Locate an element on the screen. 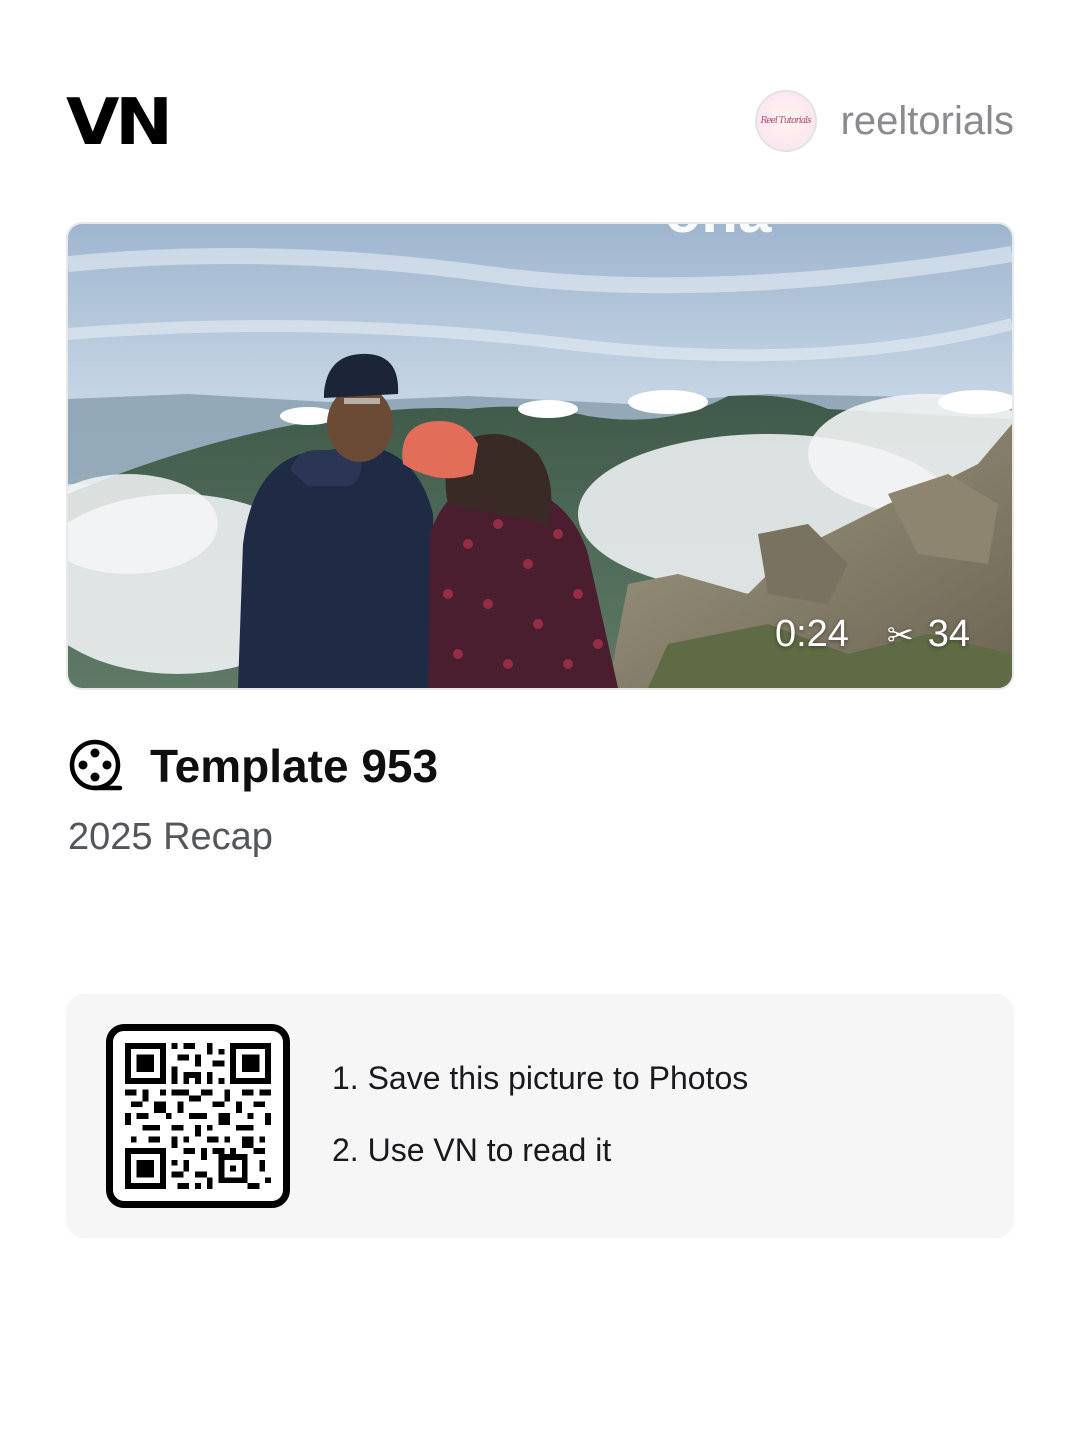 This screenshot has width=1080, height=1440. template-subtitle: 2025 Recap is located at coordinates (170, 837).